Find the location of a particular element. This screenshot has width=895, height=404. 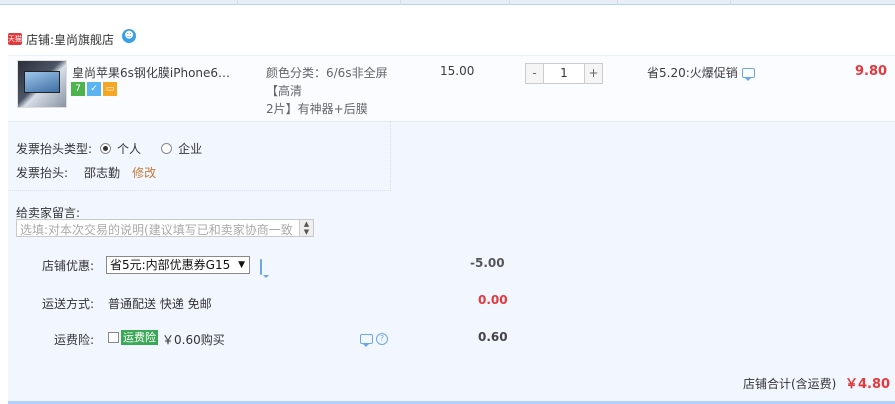

edit-invoice-link: 修改 is located at coordinates (144, 172).